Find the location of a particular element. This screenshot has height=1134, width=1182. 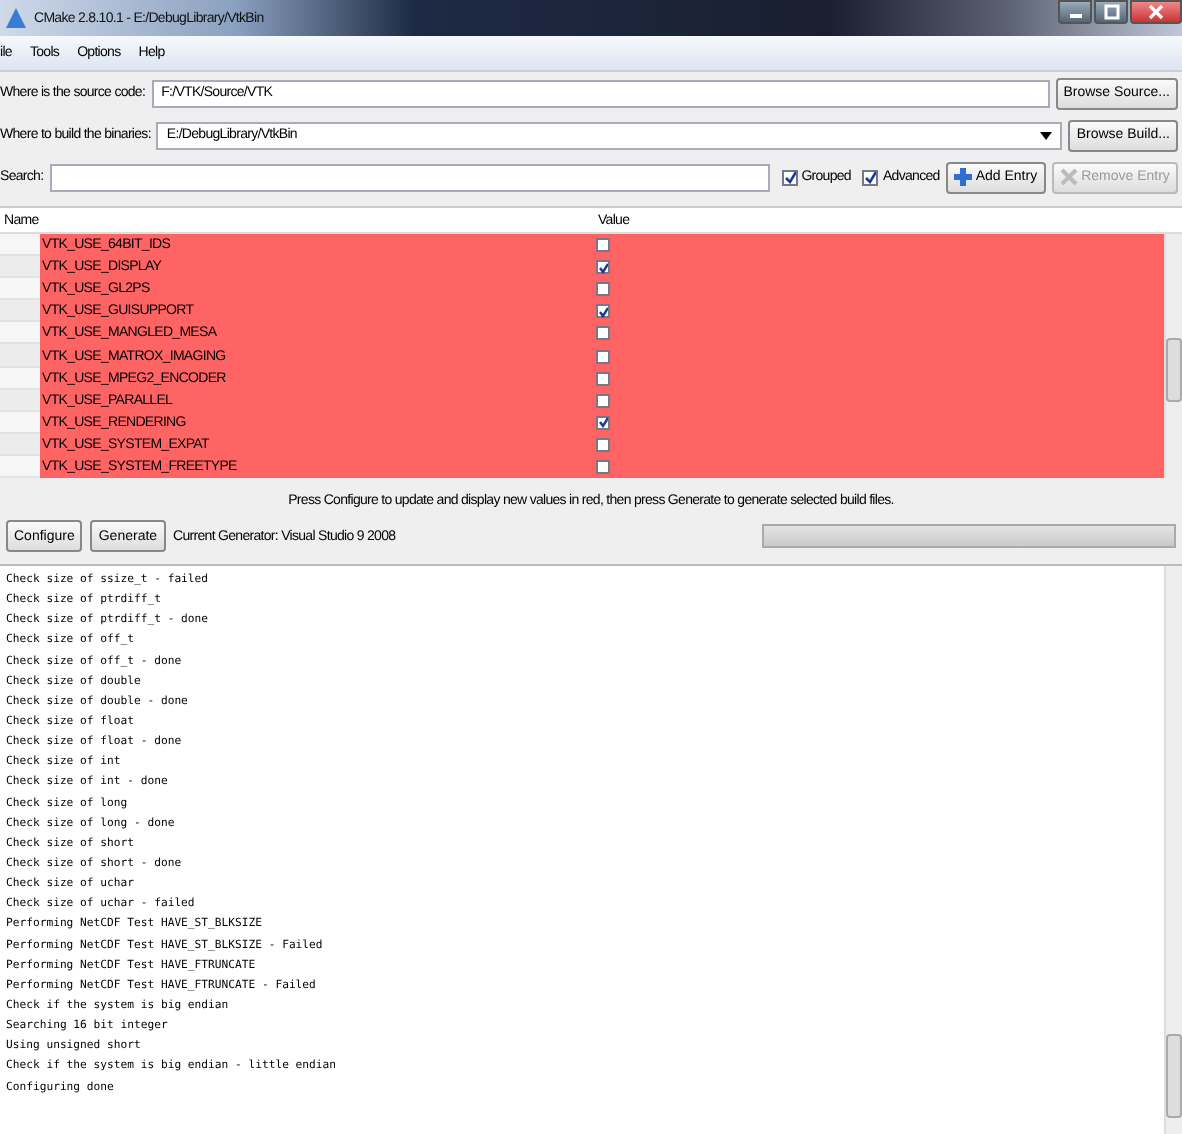

search-field is located at coordinates (409, 177).